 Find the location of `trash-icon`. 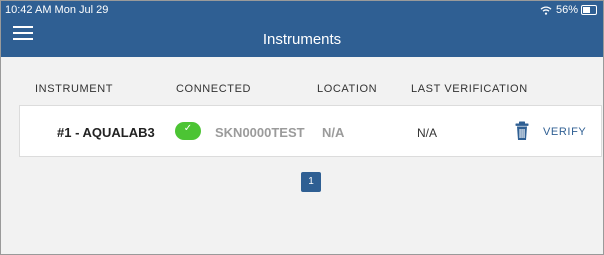

trash-icon is located at coordinates (522, 131).